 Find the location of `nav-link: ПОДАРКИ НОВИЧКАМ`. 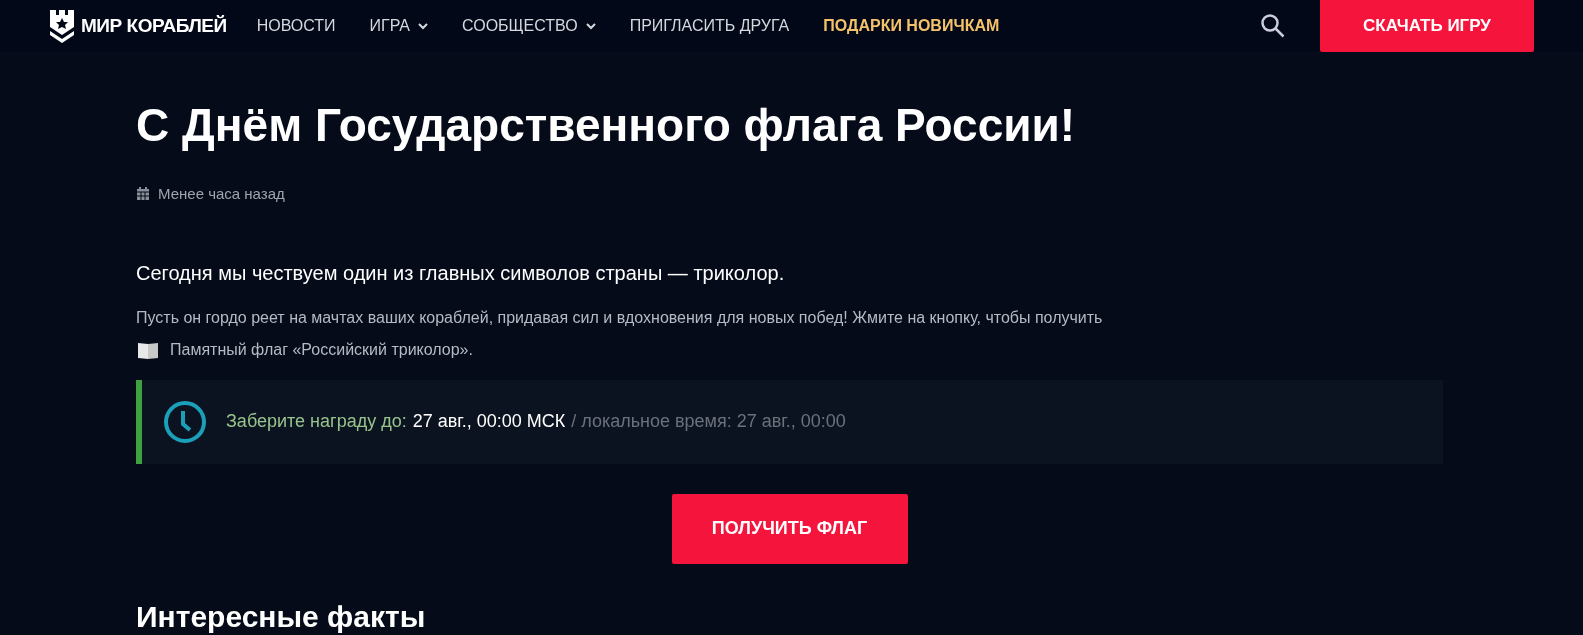

nav-link: ПОДАРКИ НОВИЧКАМ is located at coordinates (911, 26).